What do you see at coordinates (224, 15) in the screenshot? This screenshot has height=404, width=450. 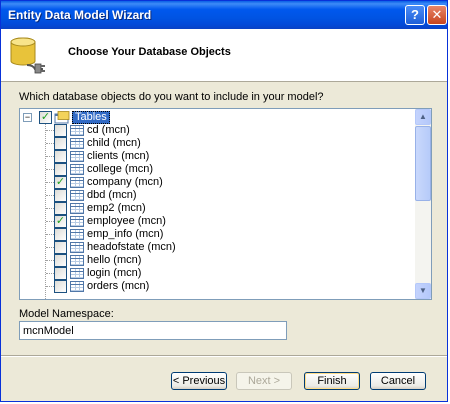 I see `title-bar: Entity Data Model Wizard ? ✕` at bounding box center [224, 15].